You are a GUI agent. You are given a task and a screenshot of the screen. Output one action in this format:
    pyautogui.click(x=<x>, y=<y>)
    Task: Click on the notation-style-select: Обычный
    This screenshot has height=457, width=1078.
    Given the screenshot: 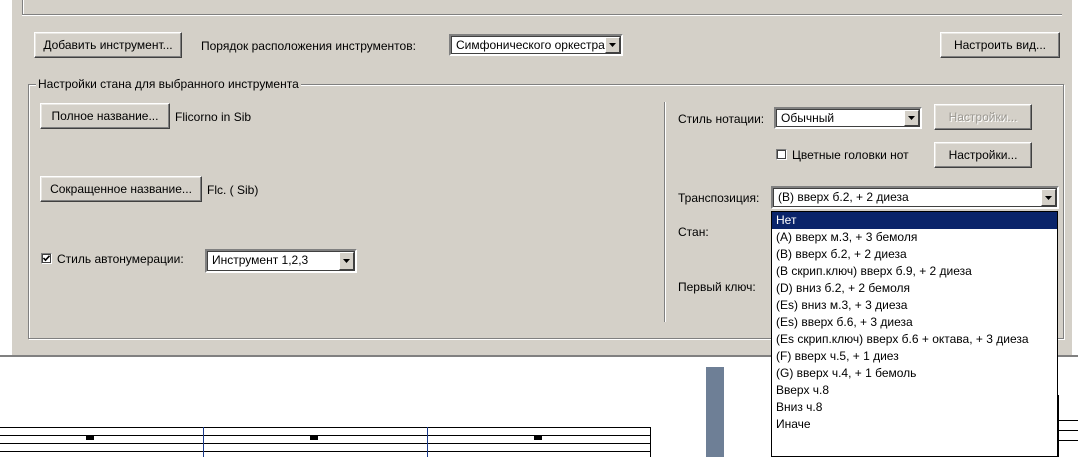 What is the action you would take?
    pyautogui.click(x=848, y=118)
    